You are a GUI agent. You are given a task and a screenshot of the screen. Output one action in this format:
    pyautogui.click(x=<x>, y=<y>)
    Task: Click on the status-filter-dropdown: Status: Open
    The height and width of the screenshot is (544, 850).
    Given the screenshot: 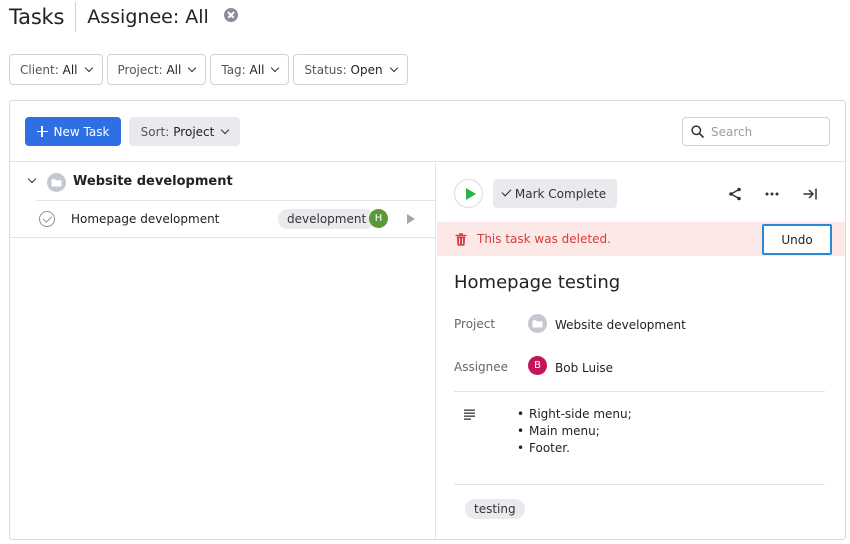 What is the action you would take?
    pyautogui.click(x=350, y=69)
    